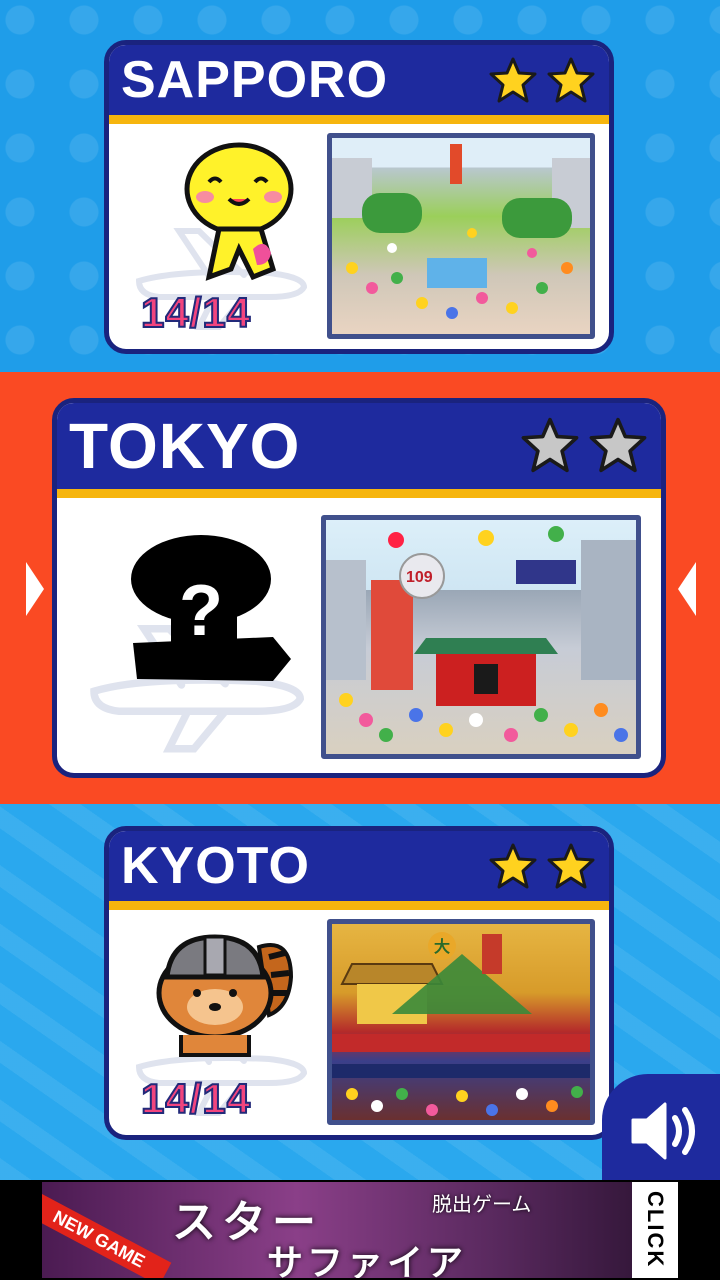  I want to click on speaker-icon, so click(663, 1131).